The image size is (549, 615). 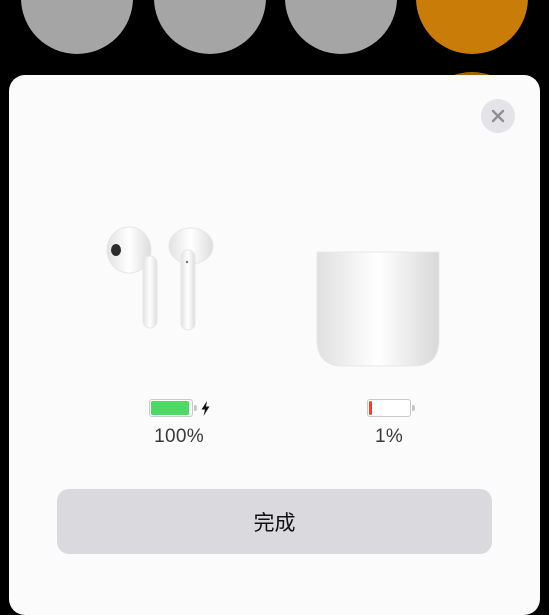 I want to click on done-button: 完成, so click(x=274, y=521).